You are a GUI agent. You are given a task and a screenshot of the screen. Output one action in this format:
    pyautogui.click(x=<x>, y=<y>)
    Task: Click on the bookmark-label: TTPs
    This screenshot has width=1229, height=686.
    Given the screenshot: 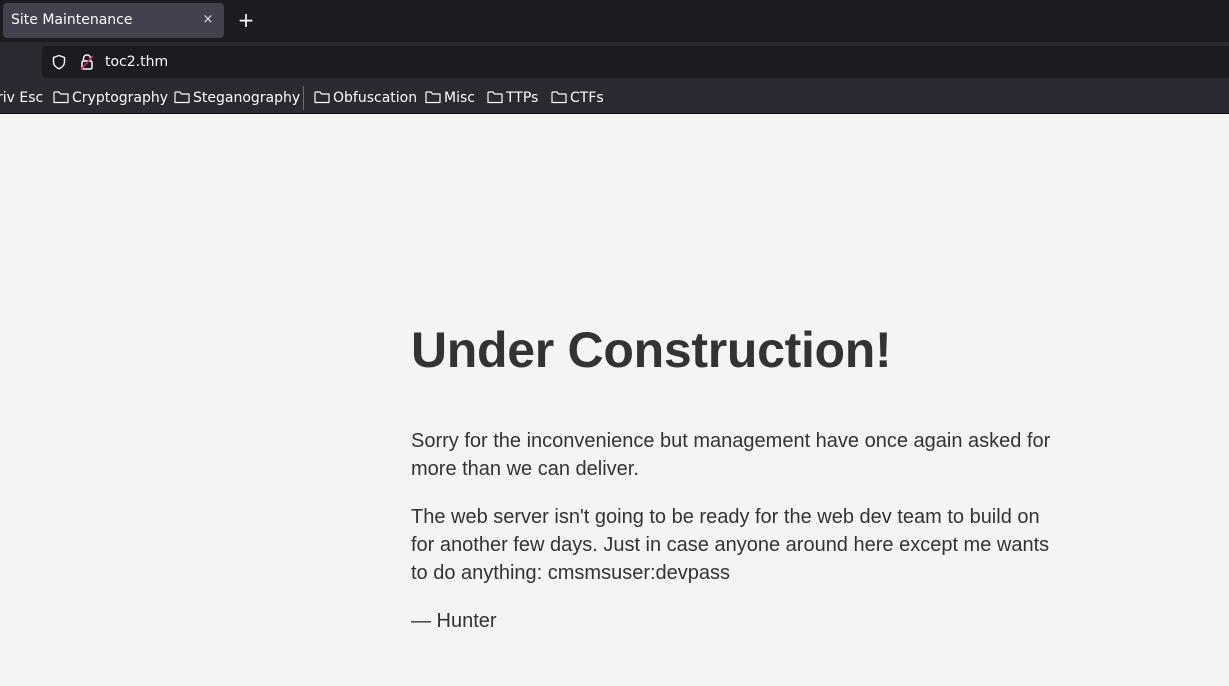 What is the action you would take?
    pyautogui.click(x=522, y=98)
    